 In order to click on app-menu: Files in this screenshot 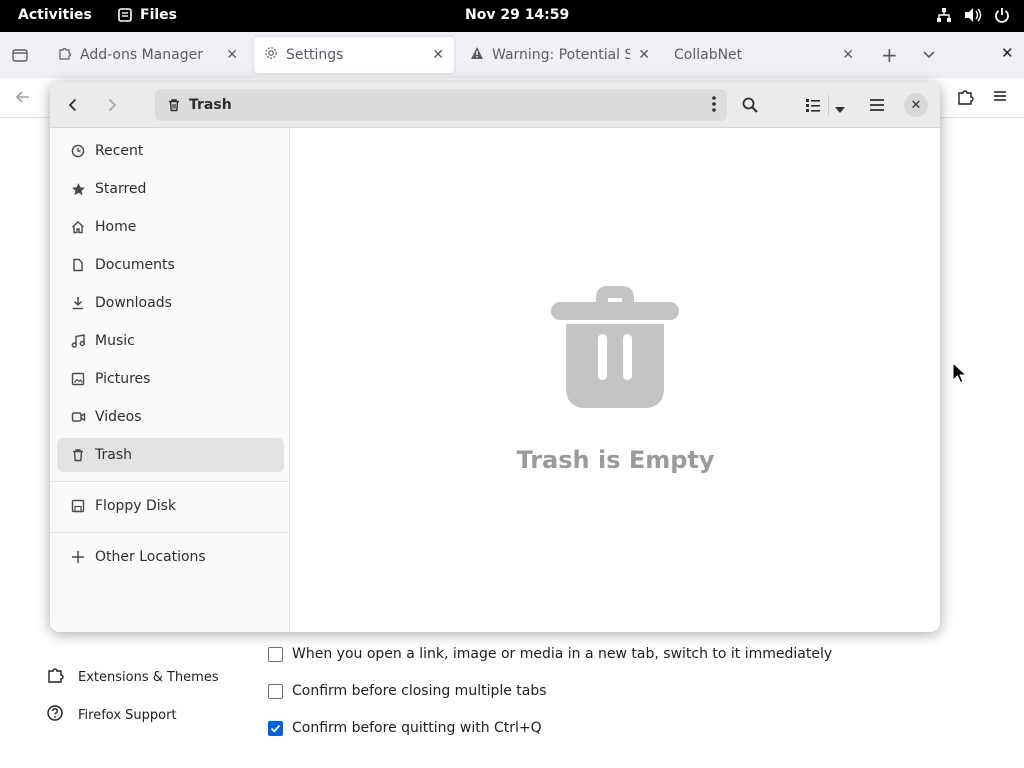, I will do `click(147, 15)`.